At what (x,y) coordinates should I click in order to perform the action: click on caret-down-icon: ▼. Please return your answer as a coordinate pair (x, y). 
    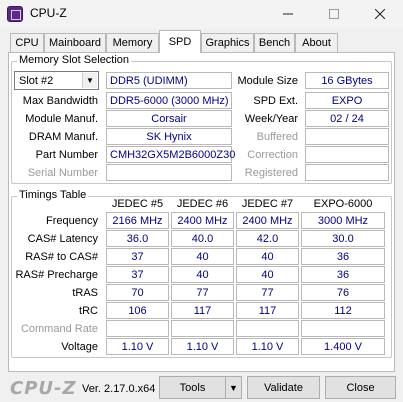
    Looking at the image, I should click on (233, 387).